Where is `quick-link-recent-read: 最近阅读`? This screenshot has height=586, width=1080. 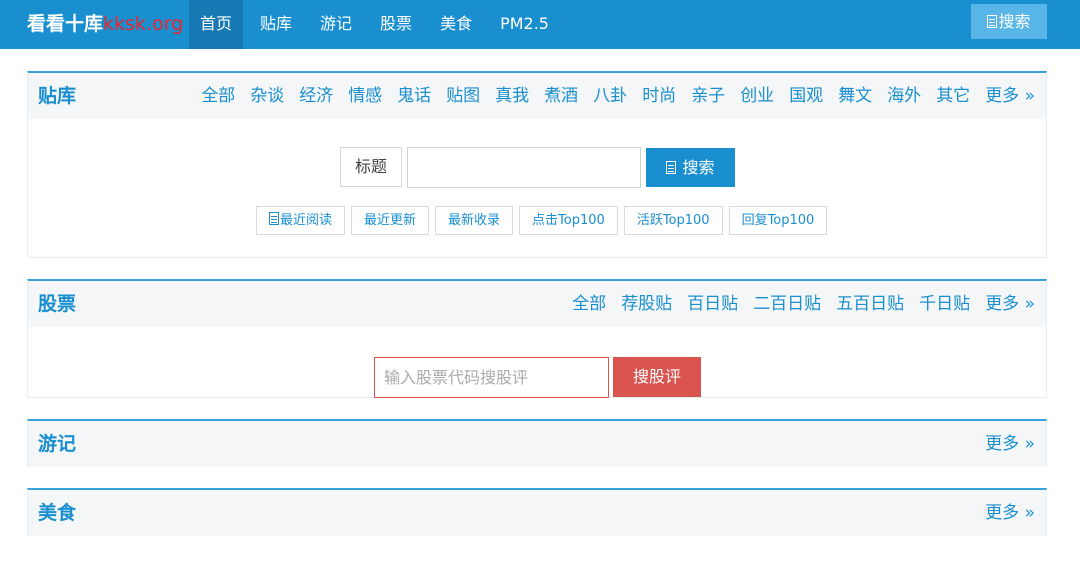
quick-link-recent-read: 最近阅读 is located at coordinates (301, 220).